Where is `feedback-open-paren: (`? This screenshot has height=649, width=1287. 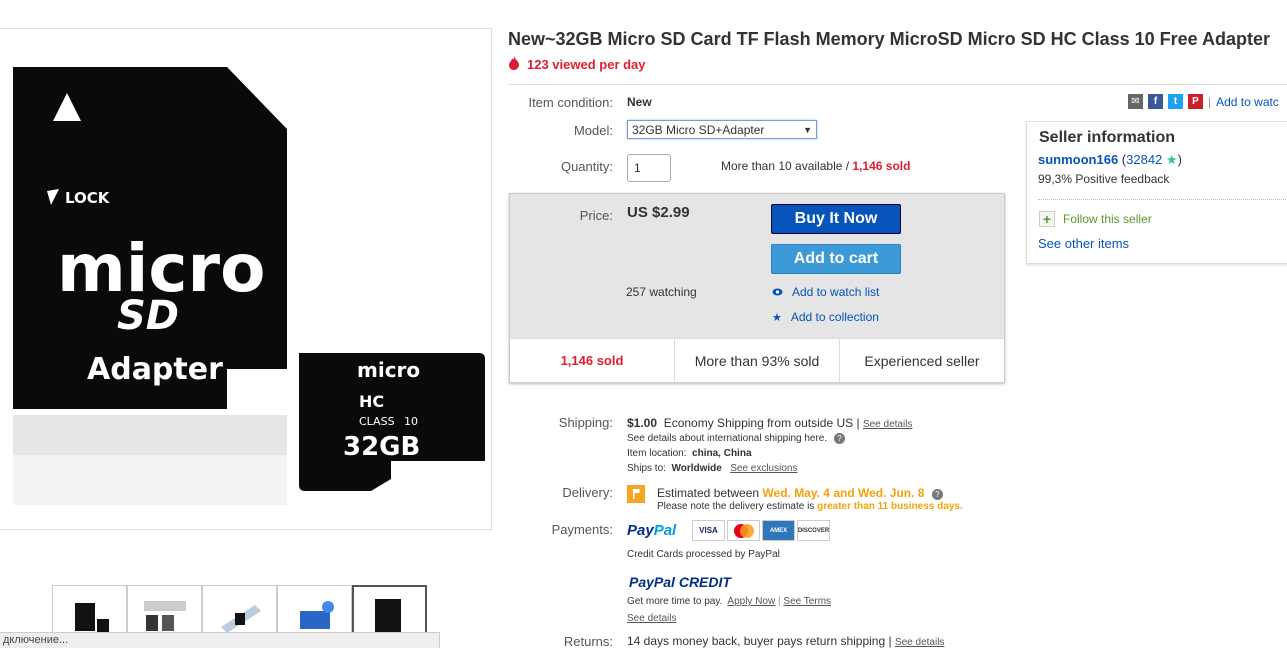 feedback-open-paren: ( is located at coordinates (1122, 159).